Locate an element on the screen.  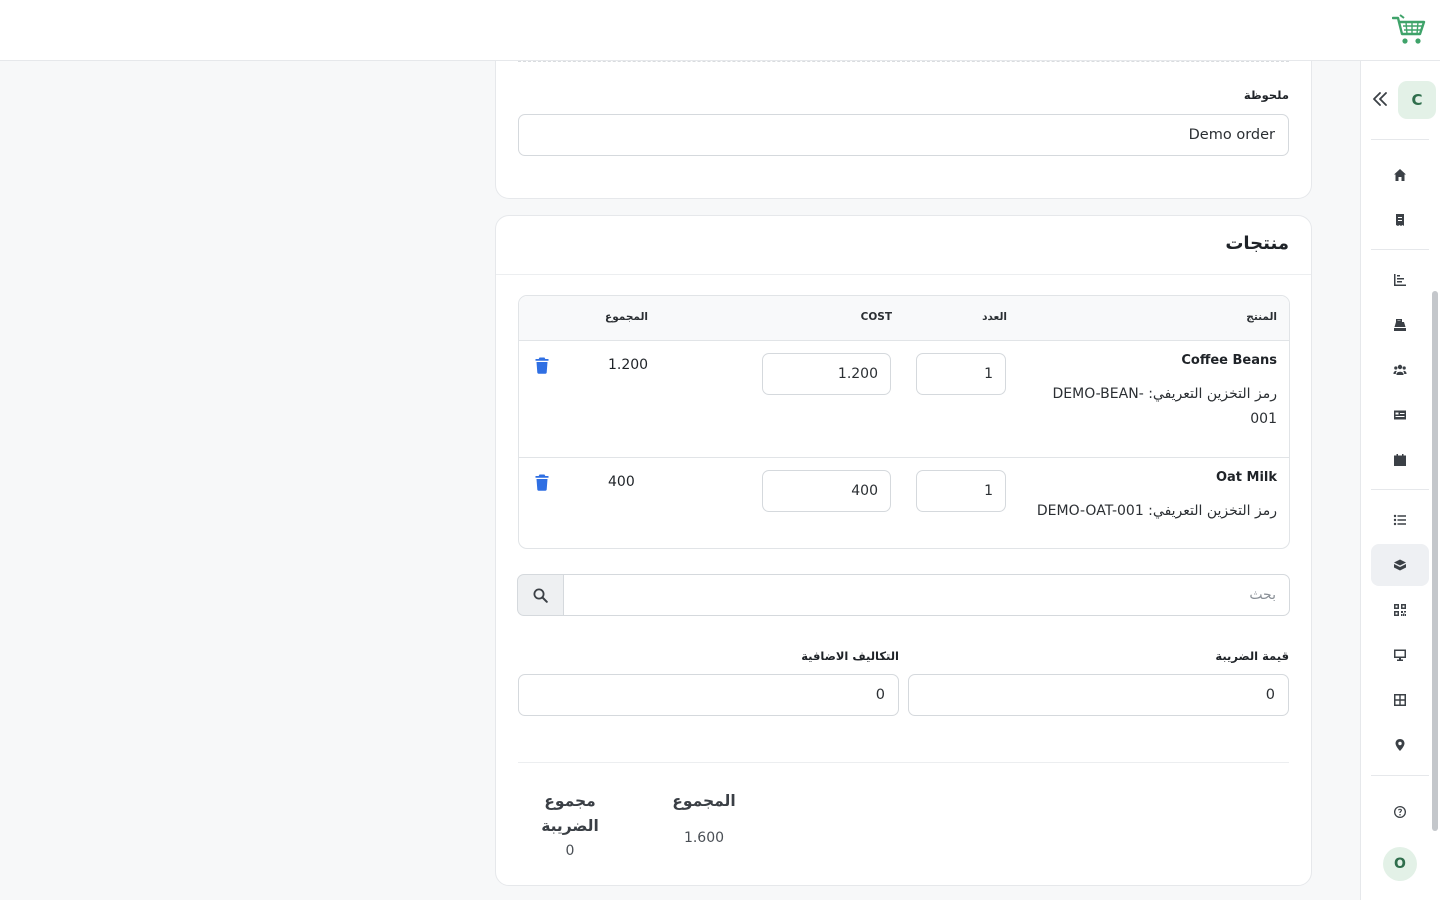
sidebar-item-pos is located at coordinates (1400, 325).